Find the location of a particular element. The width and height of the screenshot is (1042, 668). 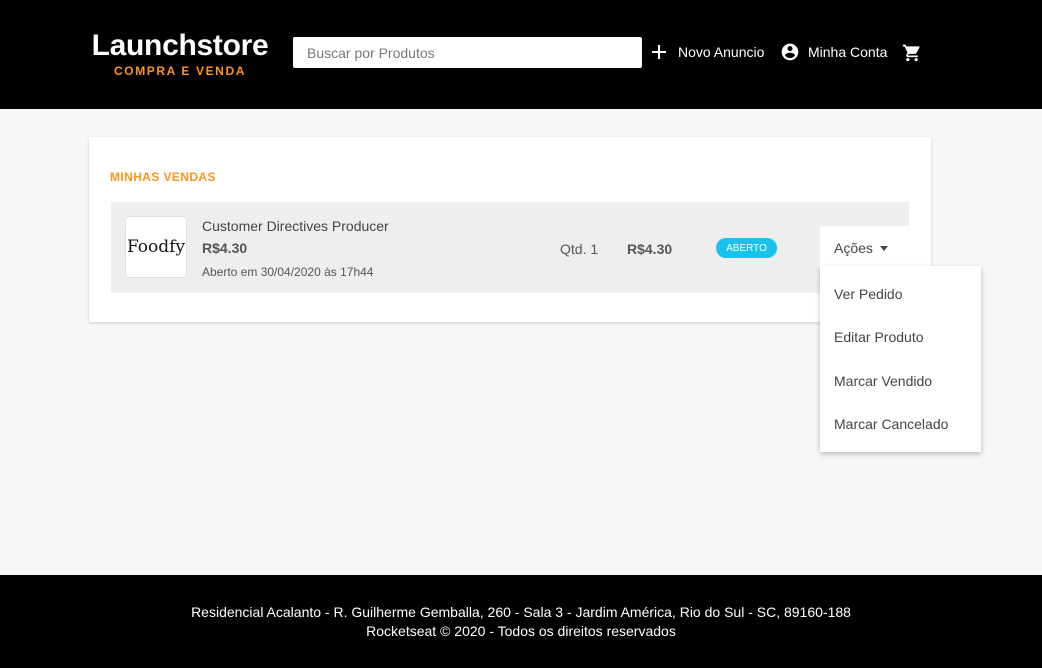

order-quantity: Qtd. 1 is located at coordinates (579, 249).